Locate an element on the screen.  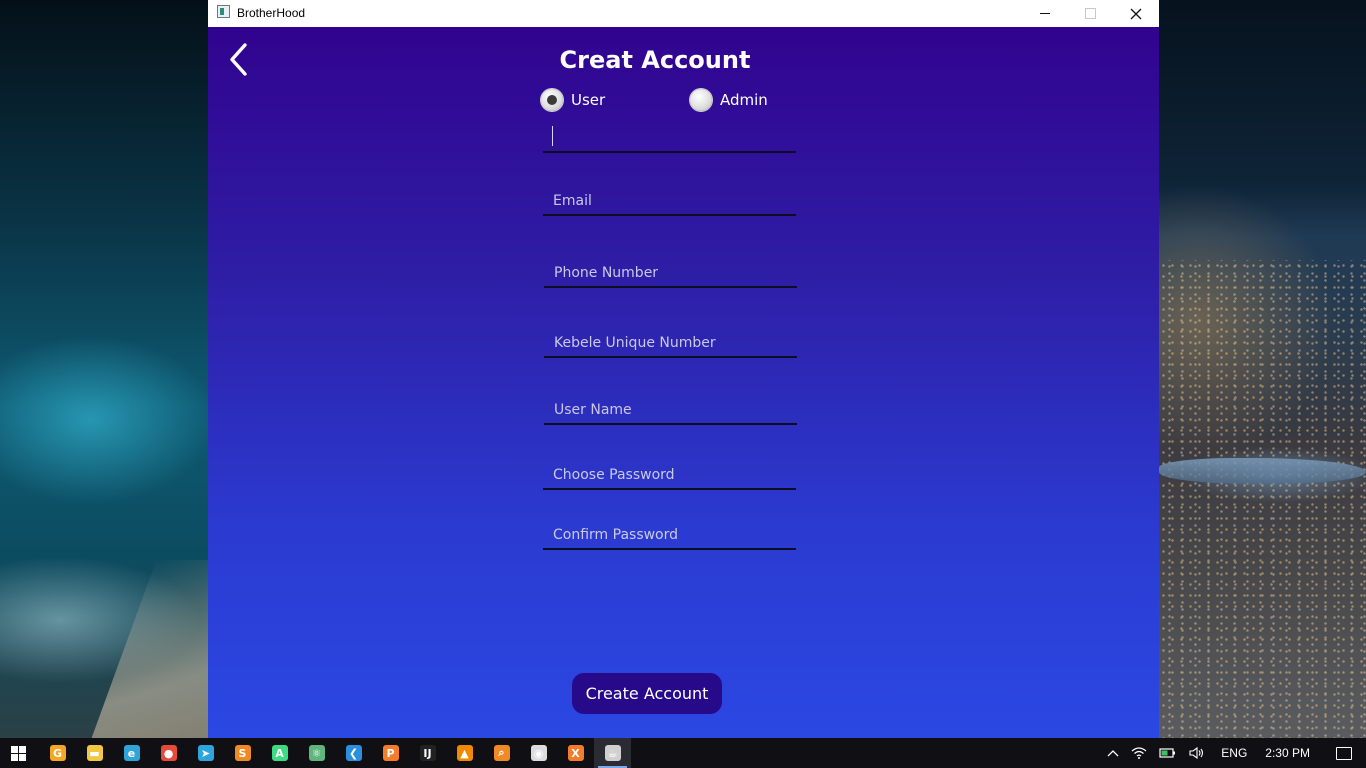
confirm-password-field is located at coordinates (669, 536).